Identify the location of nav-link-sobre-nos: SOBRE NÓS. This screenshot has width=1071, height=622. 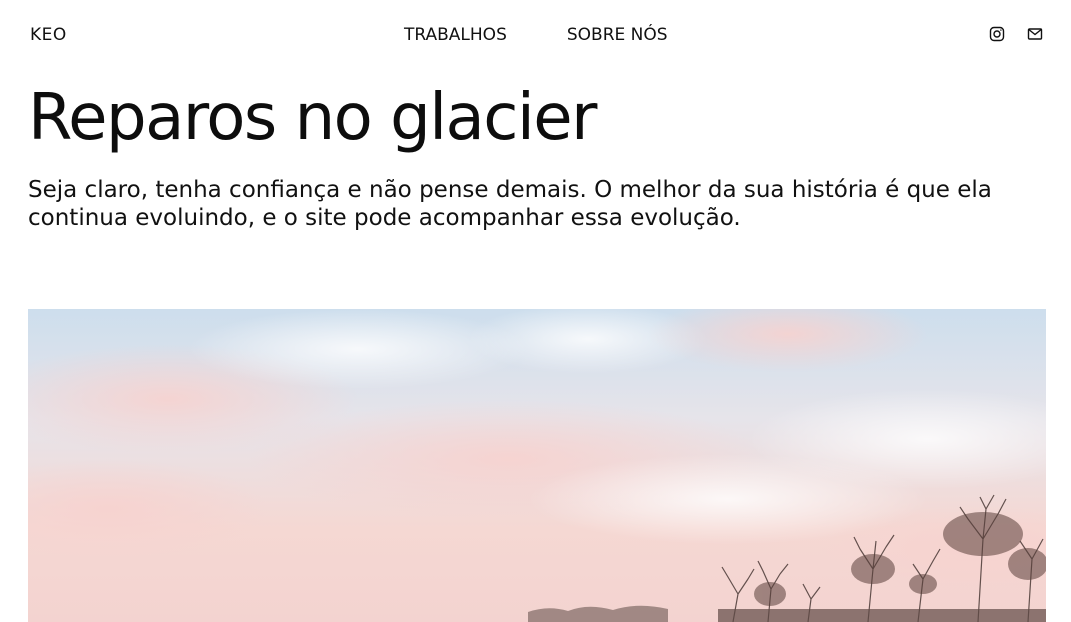
(617, 35).